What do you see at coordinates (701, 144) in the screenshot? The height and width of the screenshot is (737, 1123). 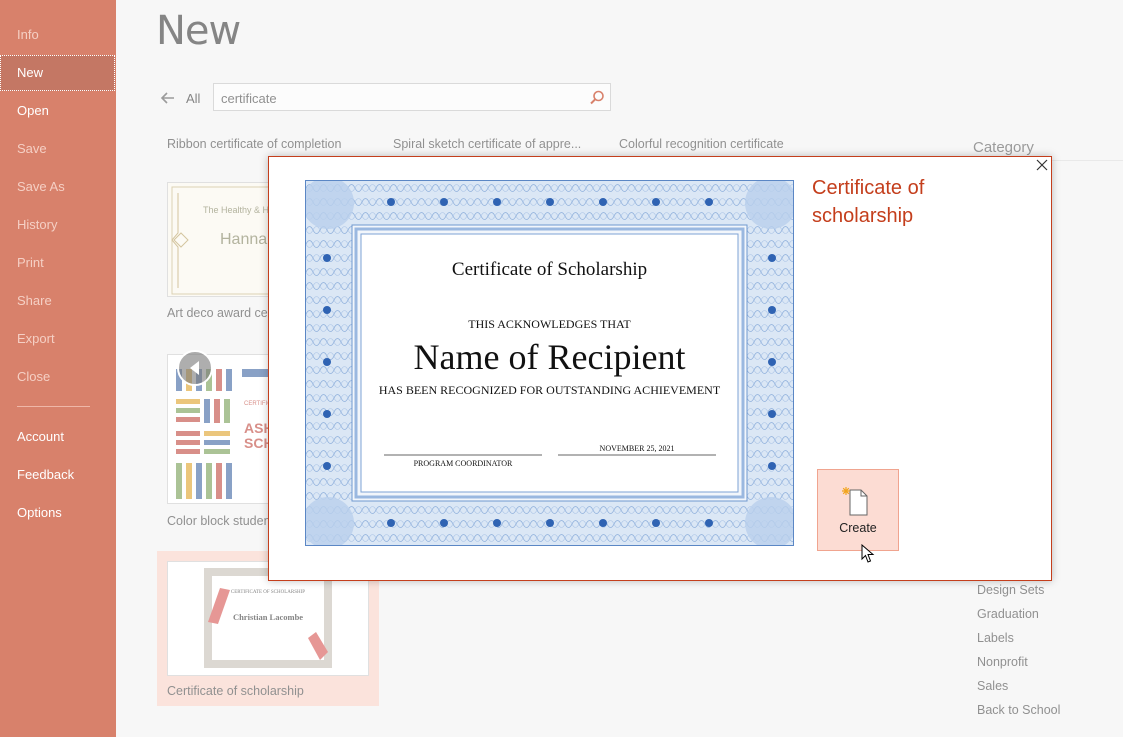 I see `template-title: Colorful recognition certificate` at bounding box center [701, 144].